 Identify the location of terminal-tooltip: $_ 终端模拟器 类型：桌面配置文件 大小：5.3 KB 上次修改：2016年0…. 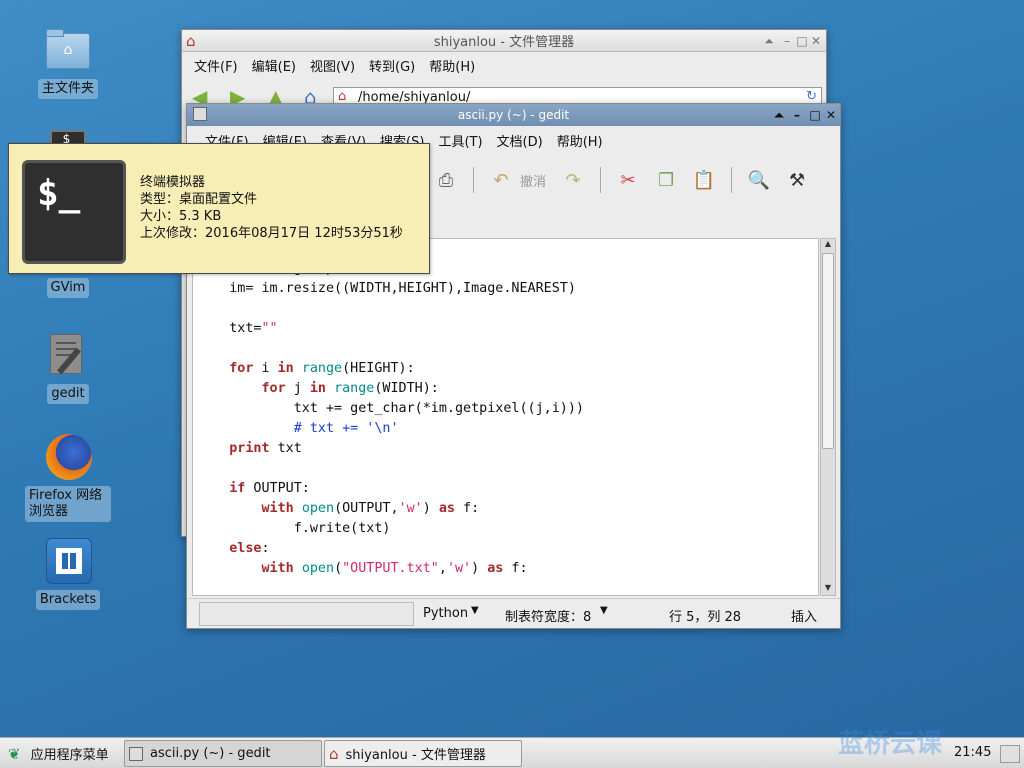
(219, 208).